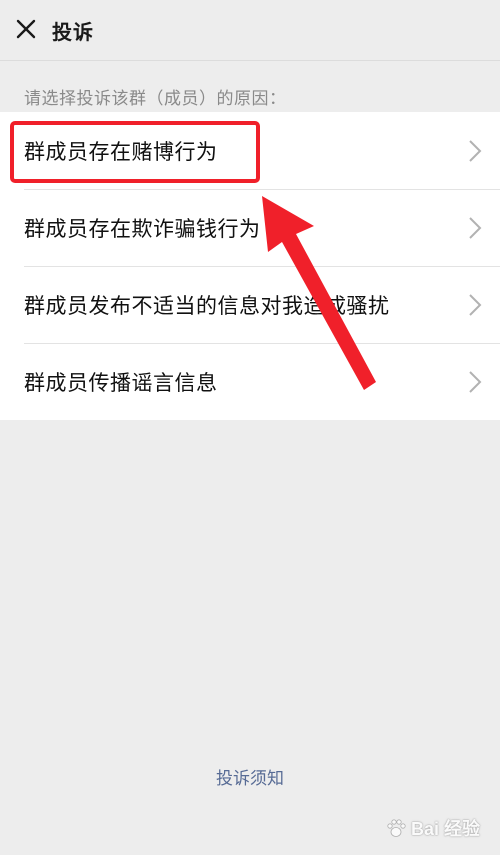  What do you see at coordinates (121, 151) in the screenshot?
I see `reason-label: 群成员存在赌博行为` at bounding box center [121, 151].